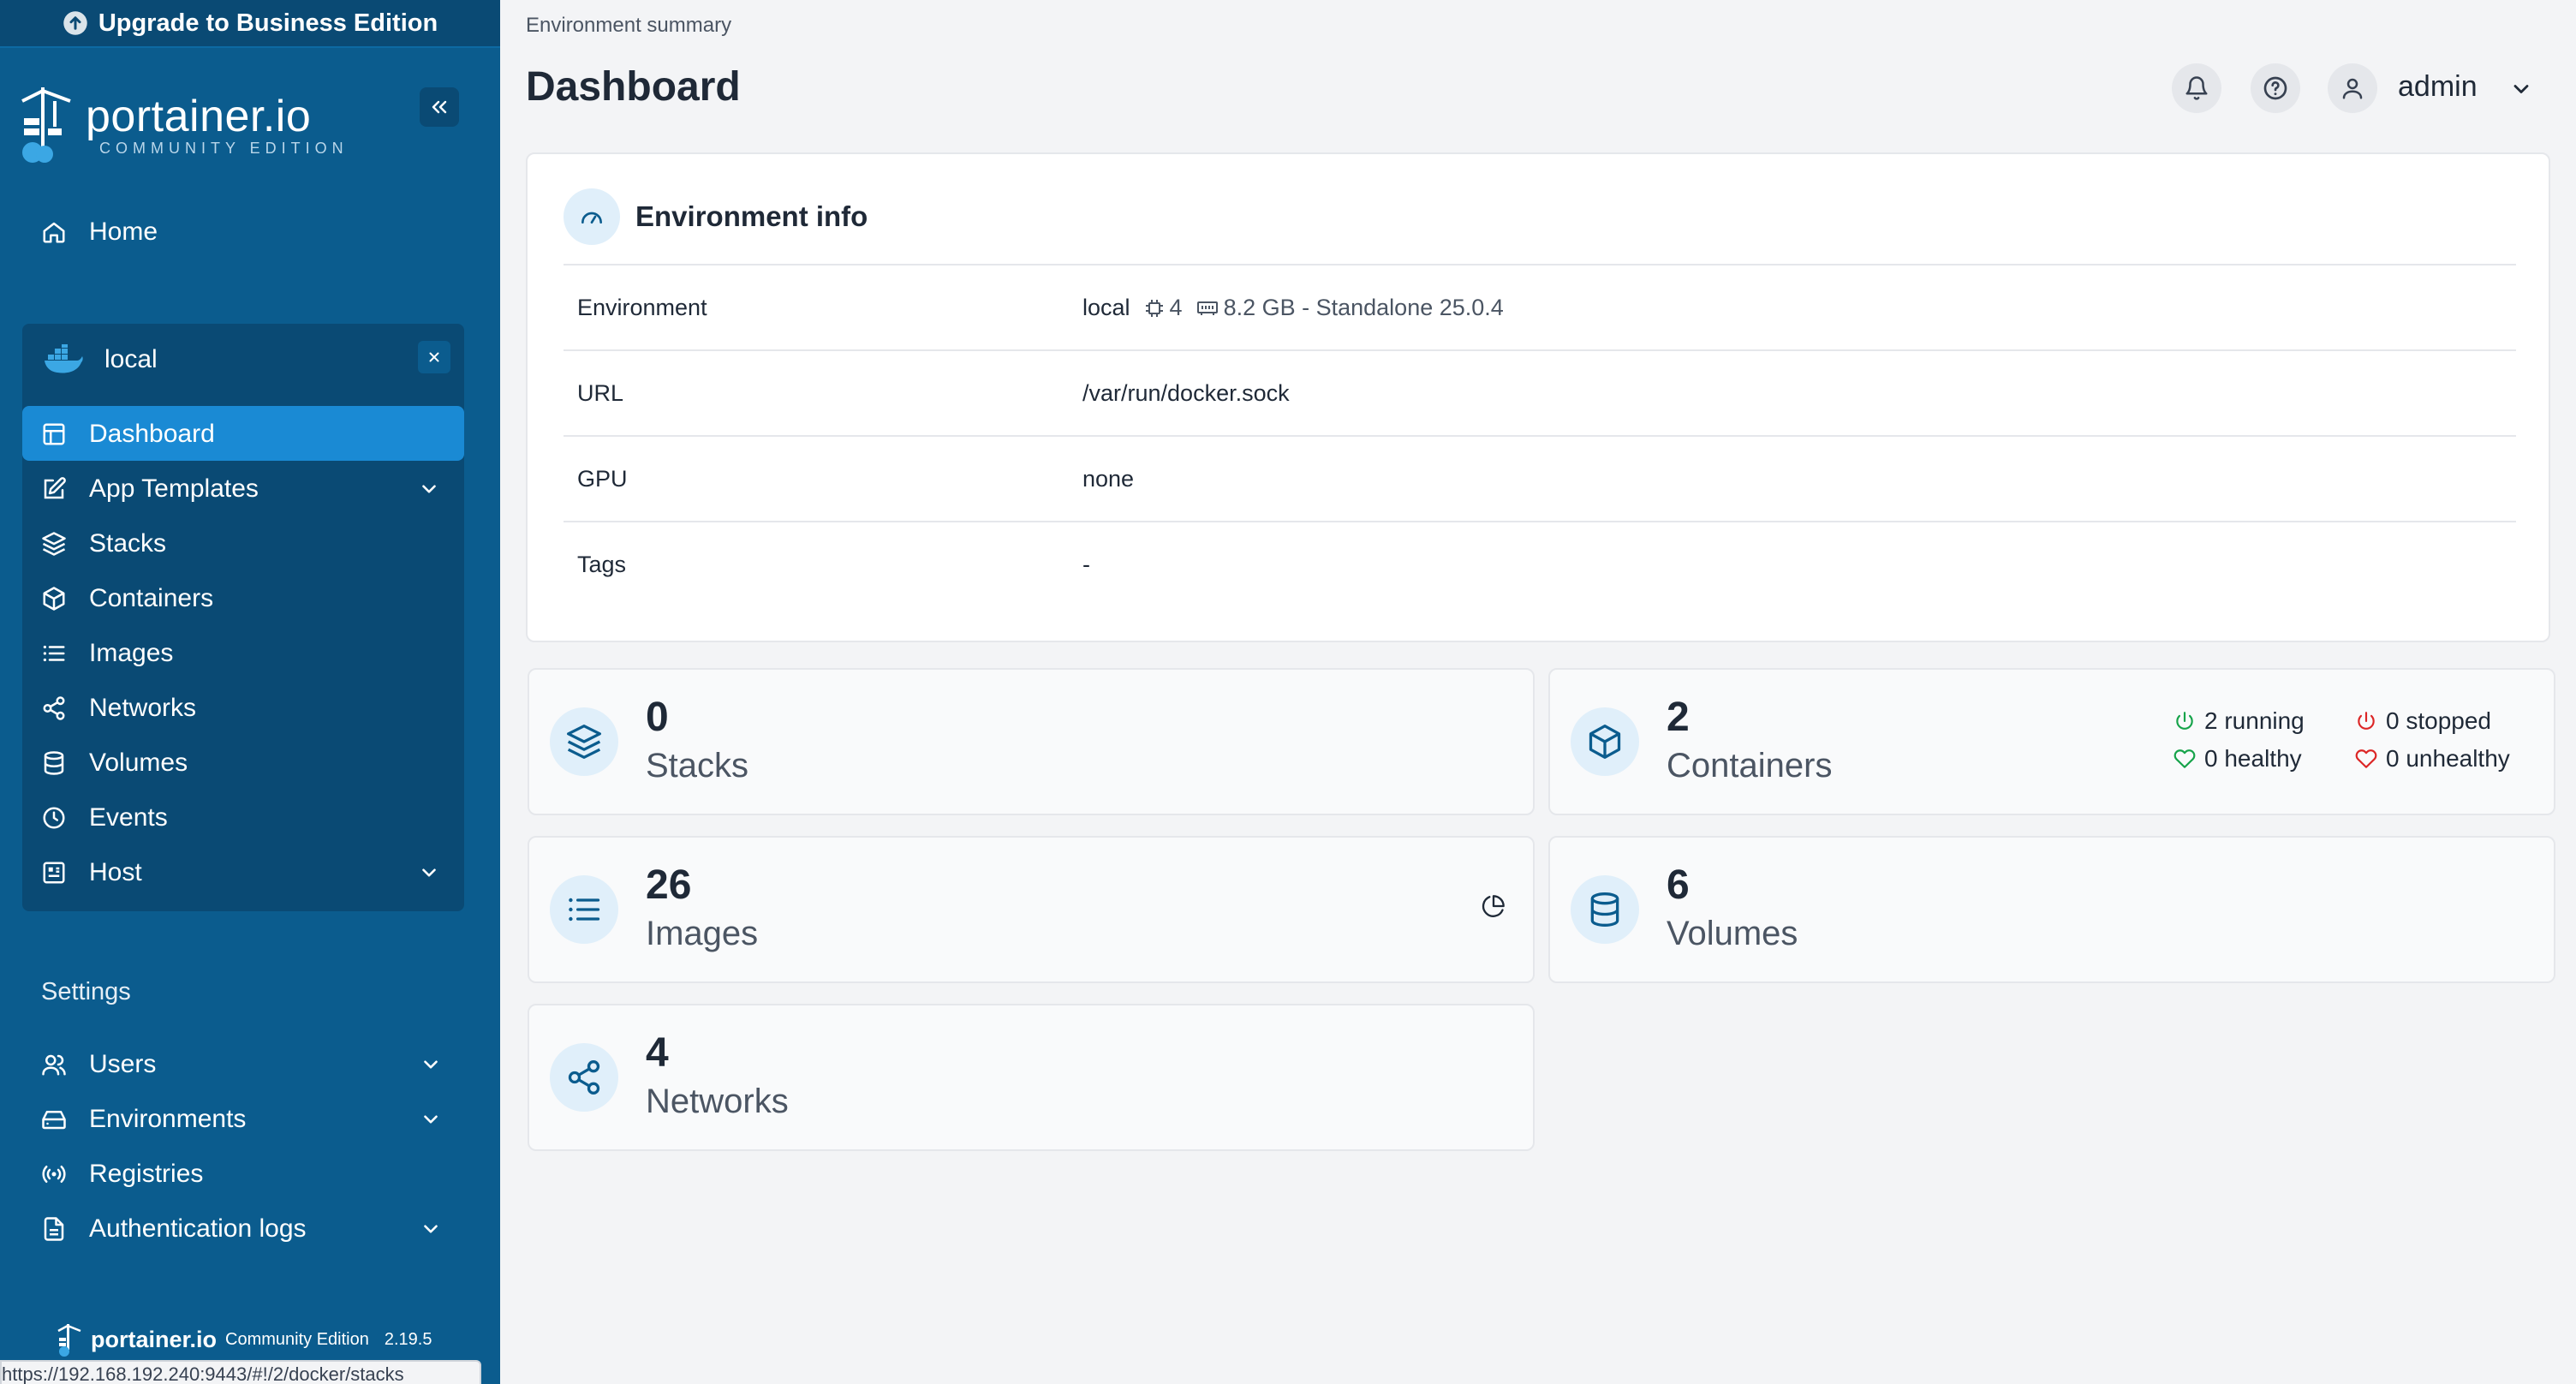  I want to click on edit-icon, so click(54, 489).